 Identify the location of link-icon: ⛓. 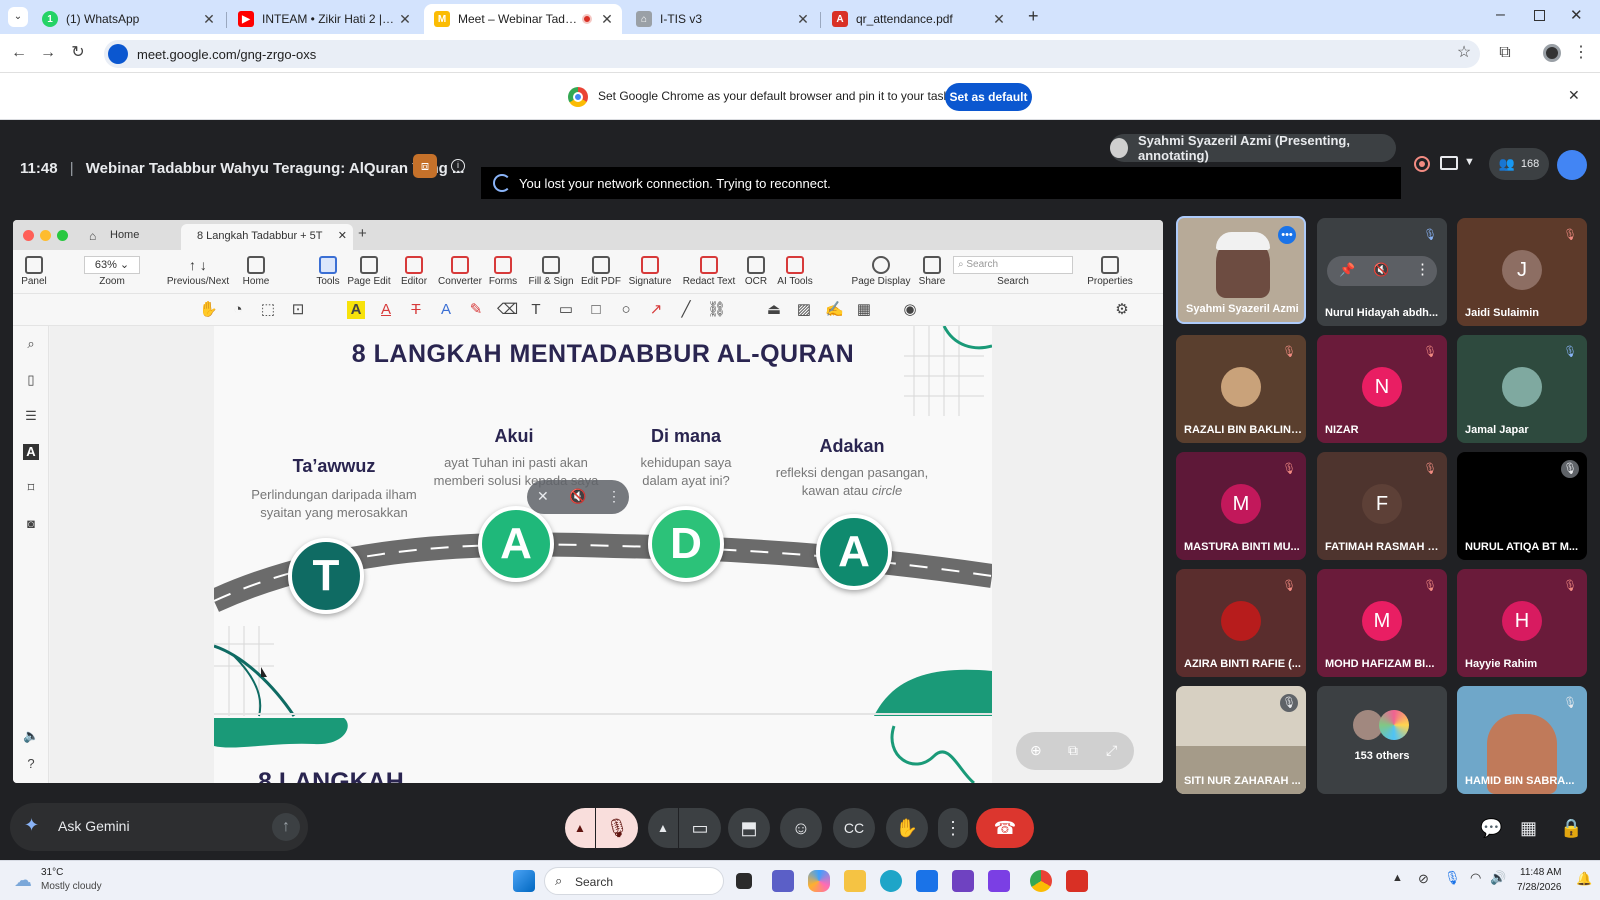
(716, 310).